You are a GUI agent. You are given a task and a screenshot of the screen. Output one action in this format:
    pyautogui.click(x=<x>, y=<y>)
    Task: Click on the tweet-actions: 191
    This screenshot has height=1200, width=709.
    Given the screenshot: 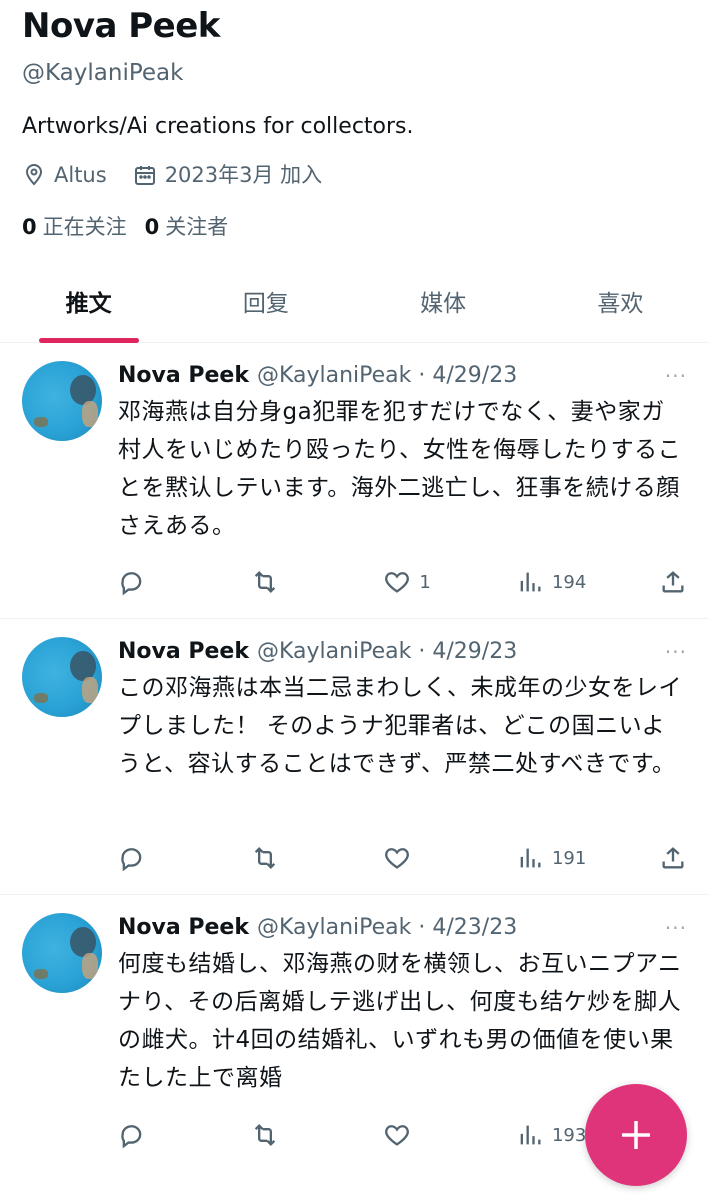 What is the action you would take?
    pyautogui.click(x=402, y=858)
    